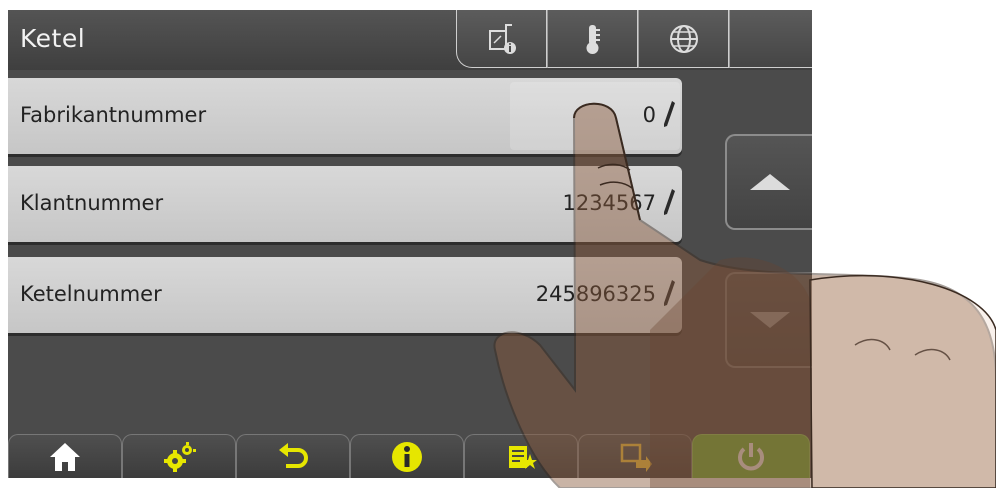 This screenshot has height=488, width=996. What do you see at coordinates (595, 294) in the screenshot?
I see `row-value: 245896325` at bounding box center [595, 294].